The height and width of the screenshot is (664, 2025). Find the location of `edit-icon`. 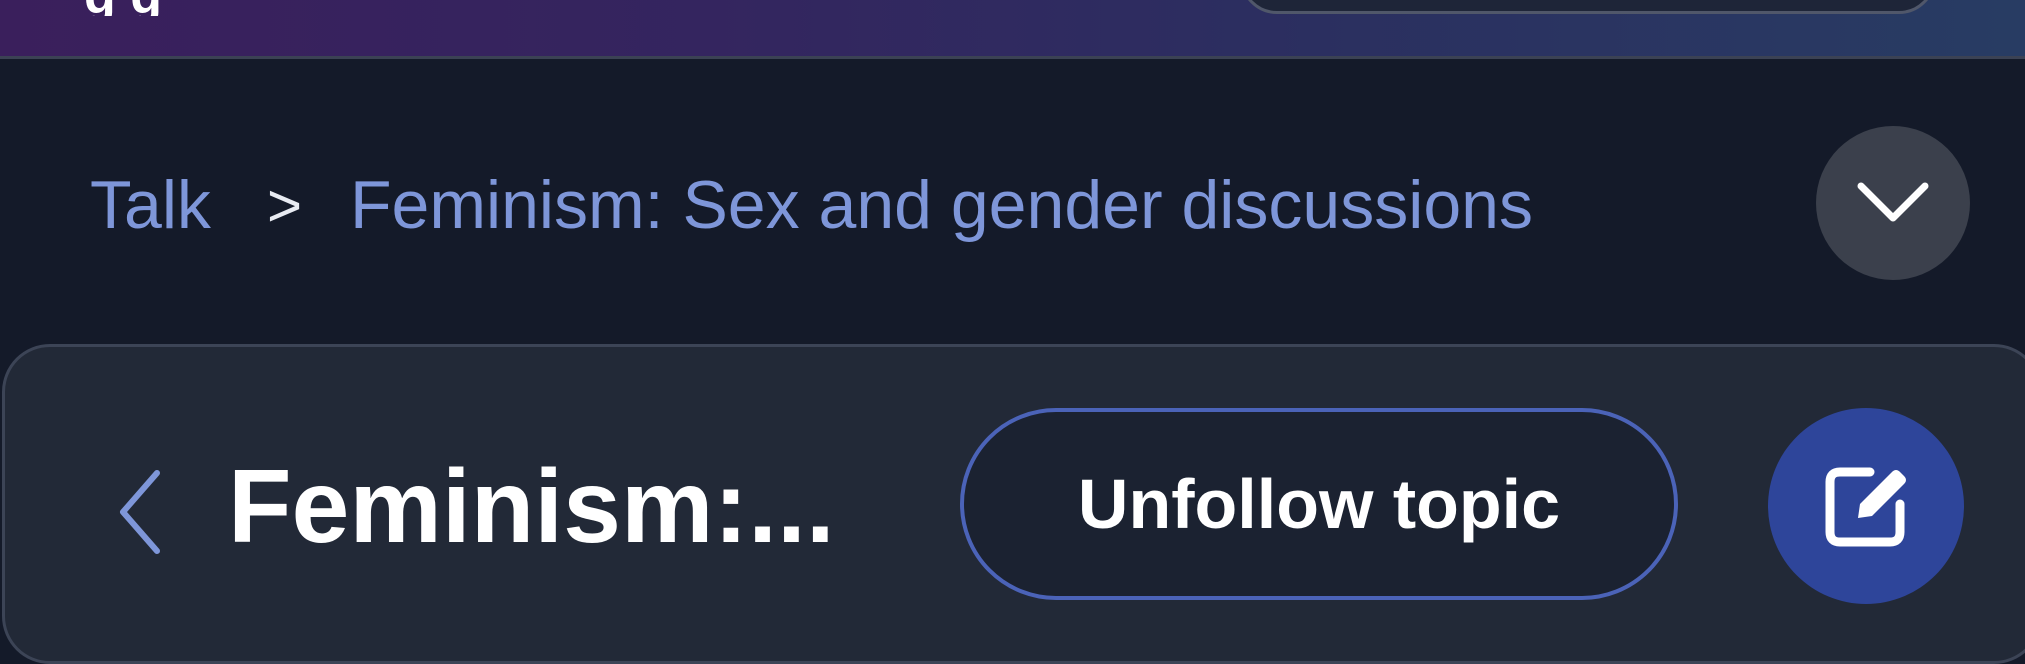

edit-icon is located at coordinates (1865, 507).